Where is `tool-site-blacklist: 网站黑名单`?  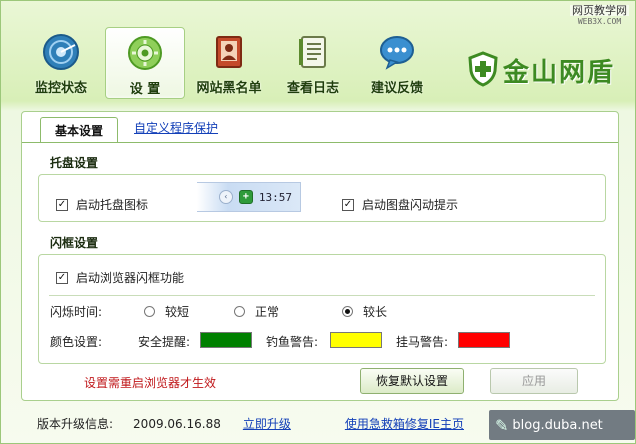 tool-site-blacklist: 网站黑名单 is located at coordinates (229, 63).